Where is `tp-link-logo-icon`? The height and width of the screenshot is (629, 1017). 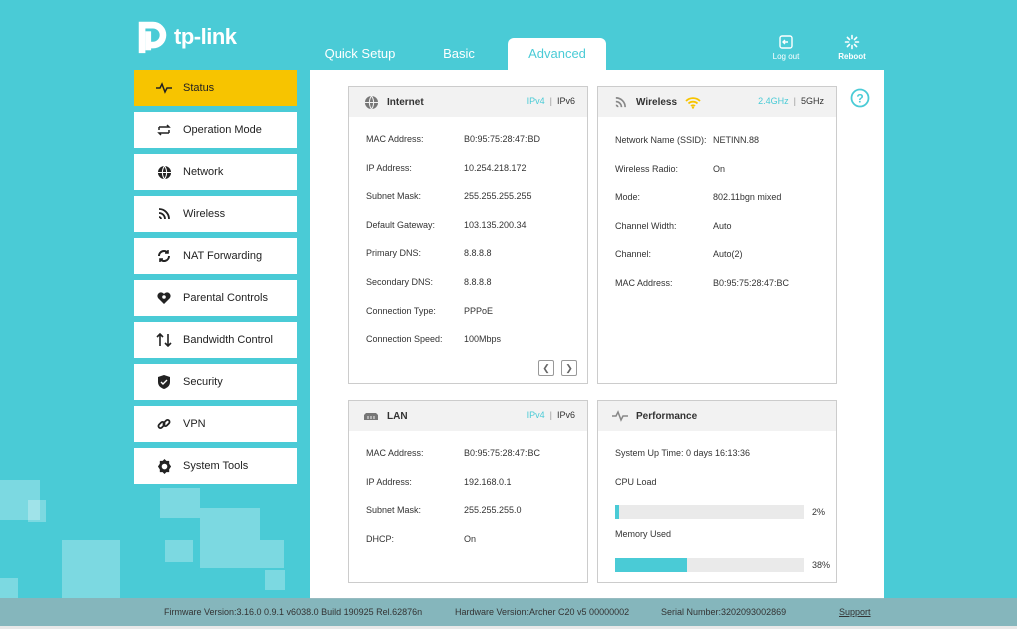 tp-link-logo-icon is located at coordinates (152, 37).